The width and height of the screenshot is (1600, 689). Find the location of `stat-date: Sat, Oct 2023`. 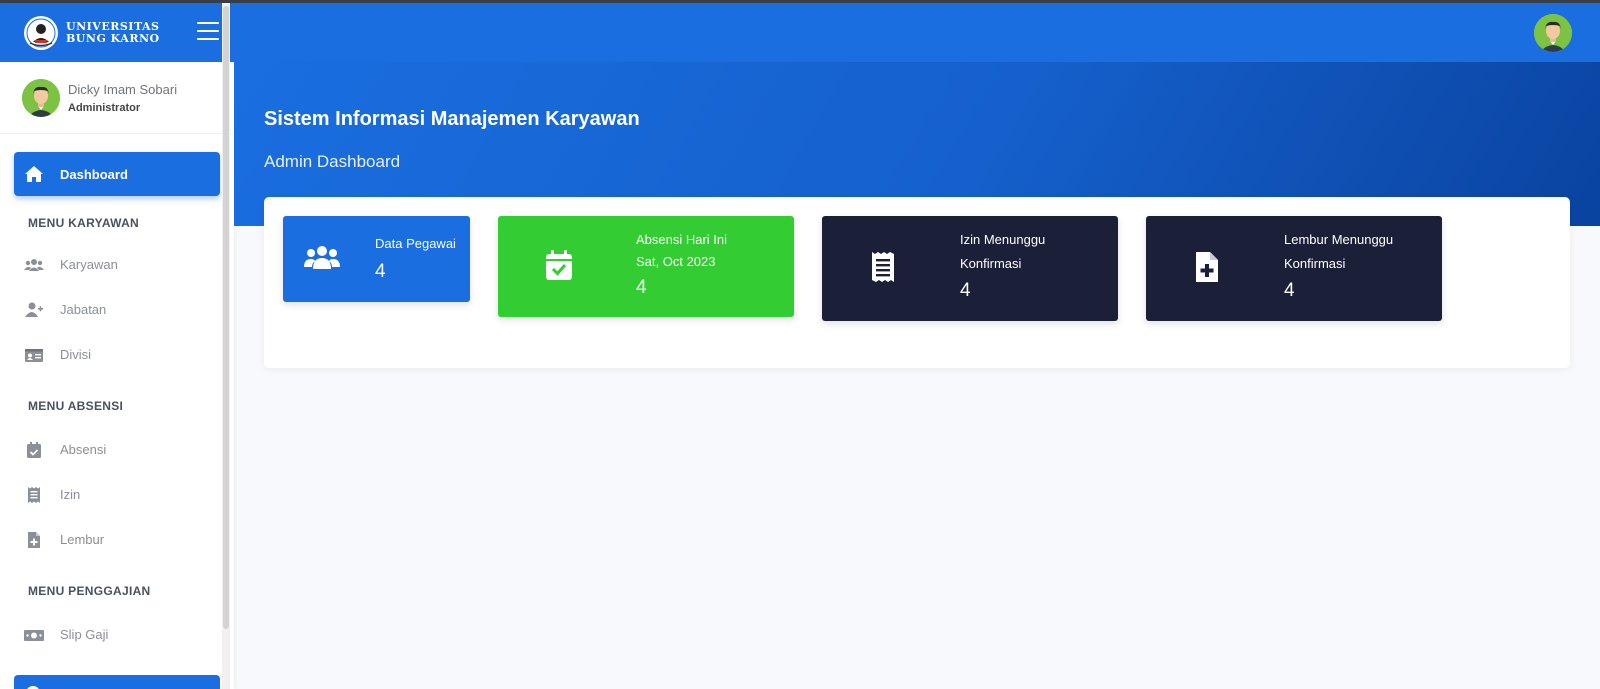

stat-date: Sat, Oct 2023 is located at coordinates (676, 261).